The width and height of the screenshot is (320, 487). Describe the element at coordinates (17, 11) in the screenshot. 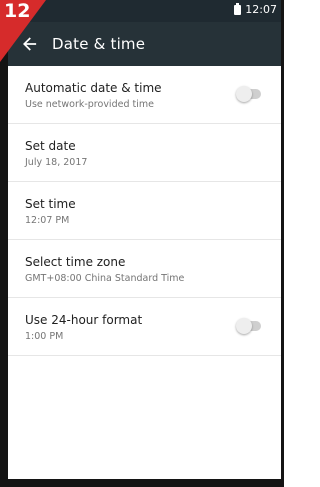

I see `badge-number: 12` at that location.